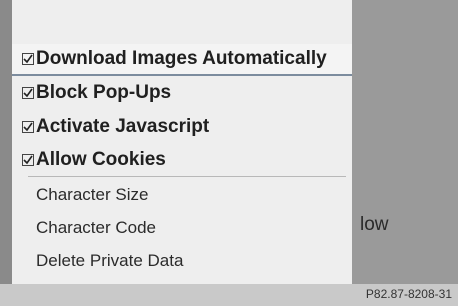 This screenshot has height=306, width=458. What do you see at coordinates (182, 195) in the screenshot?
I see `menu-item-character-size: Character Size` at bounding box center [182, 195].